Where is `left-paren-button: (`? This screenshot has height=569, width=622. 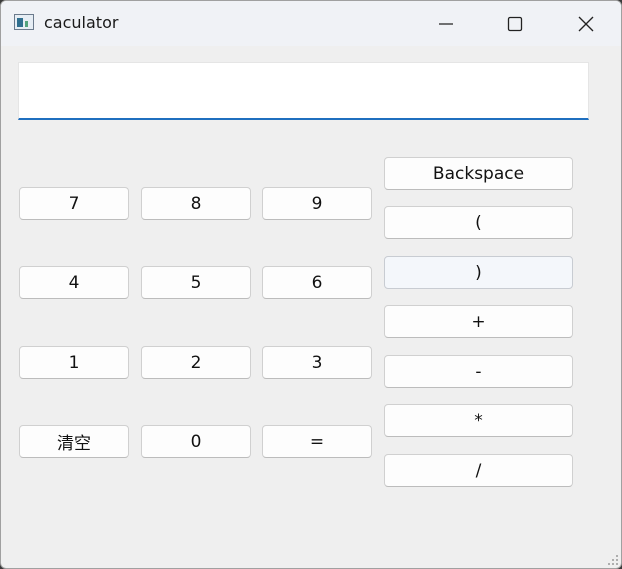 left-paren-button: ( is located at coordinates (478, 222).